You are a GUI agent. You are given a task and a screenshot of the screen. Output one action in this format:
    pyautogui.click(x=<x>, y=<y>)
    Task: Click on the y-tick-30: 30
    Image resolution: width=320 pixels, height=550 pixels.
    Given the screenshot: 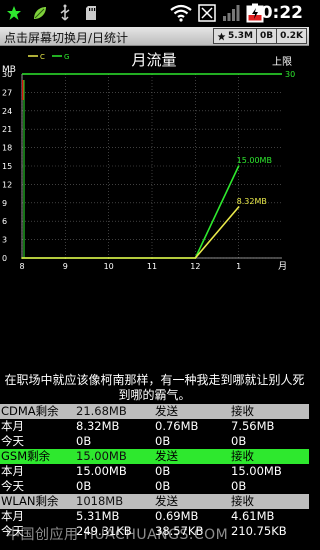 What is the action you would take?
    pyautogui.click(x=7, y=74)
    